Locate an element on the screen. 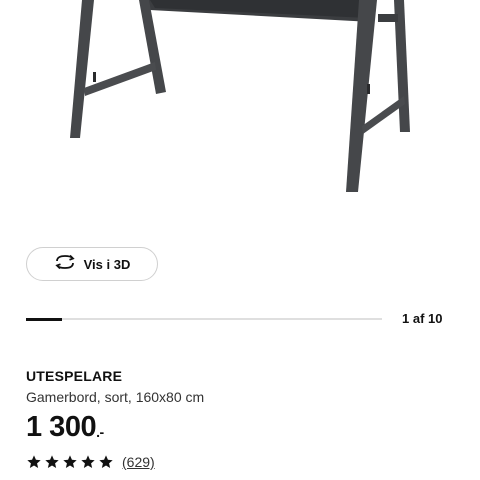 This screenshot has width=480, height=480. image-progress-indicator is located at coordinates (44, 319).